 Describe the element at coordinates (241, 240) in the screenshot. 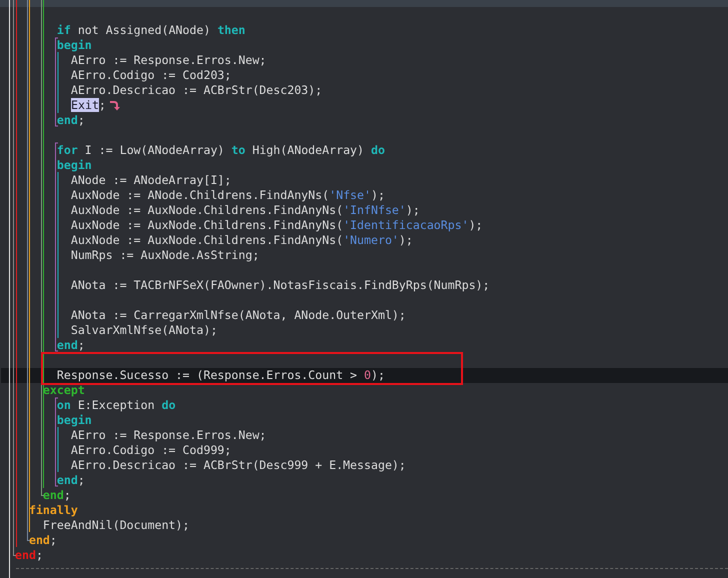

I see `code-line: AuxNode := AuxNode.Childrens.FindAnyNs('Numero');` at that location.